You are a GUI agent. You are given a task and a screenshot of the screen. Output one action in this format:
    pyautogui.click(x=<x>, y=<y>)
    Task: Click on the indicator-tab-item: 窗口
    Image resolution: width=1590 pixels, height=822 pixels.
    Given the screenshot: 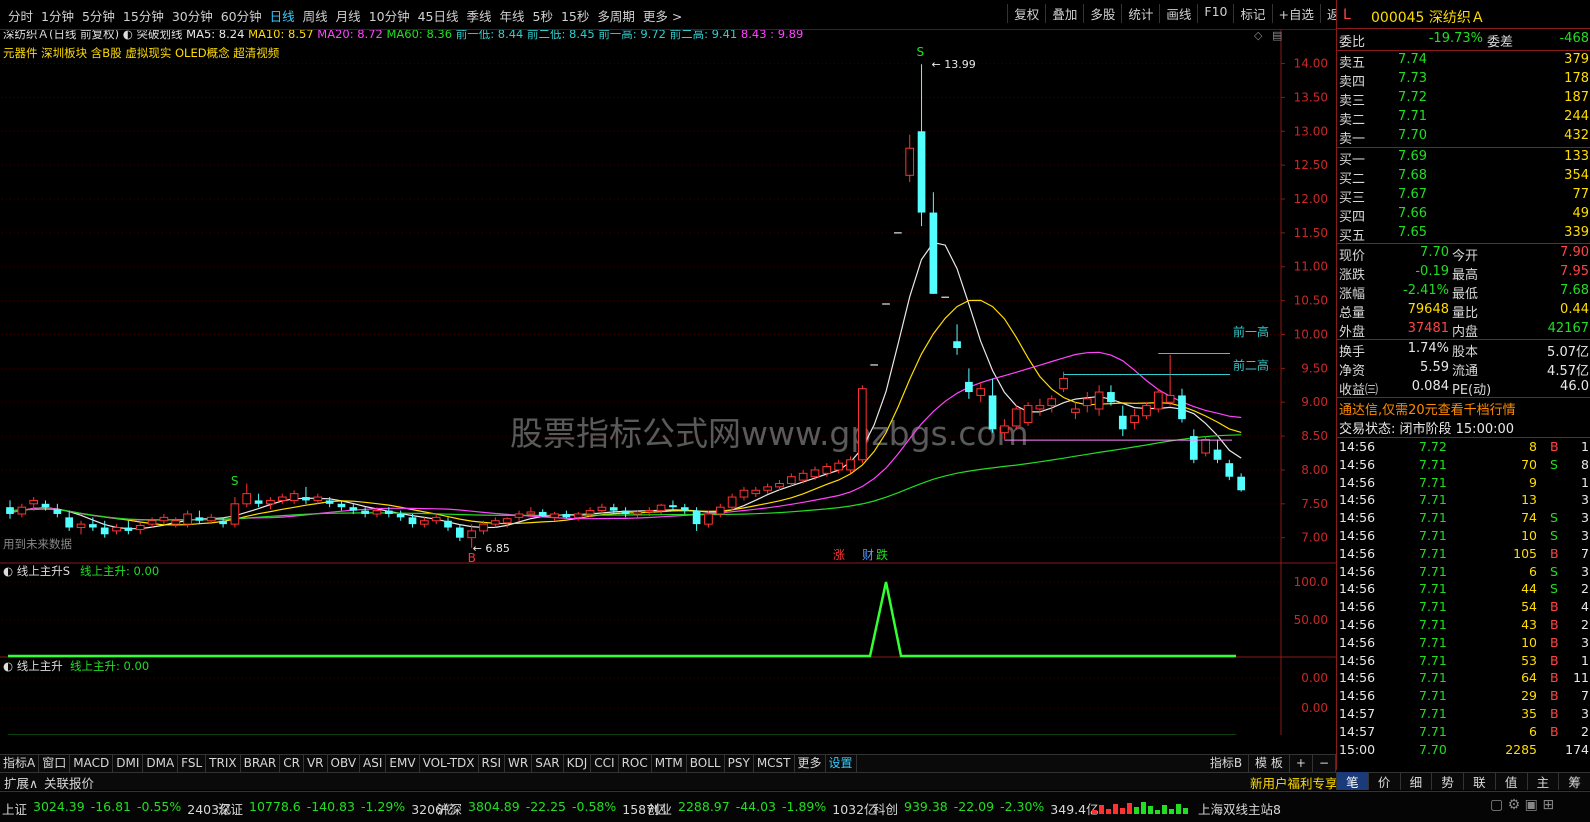 What is the action you would take?
    pyautogui.click(x=55, y=763)
    